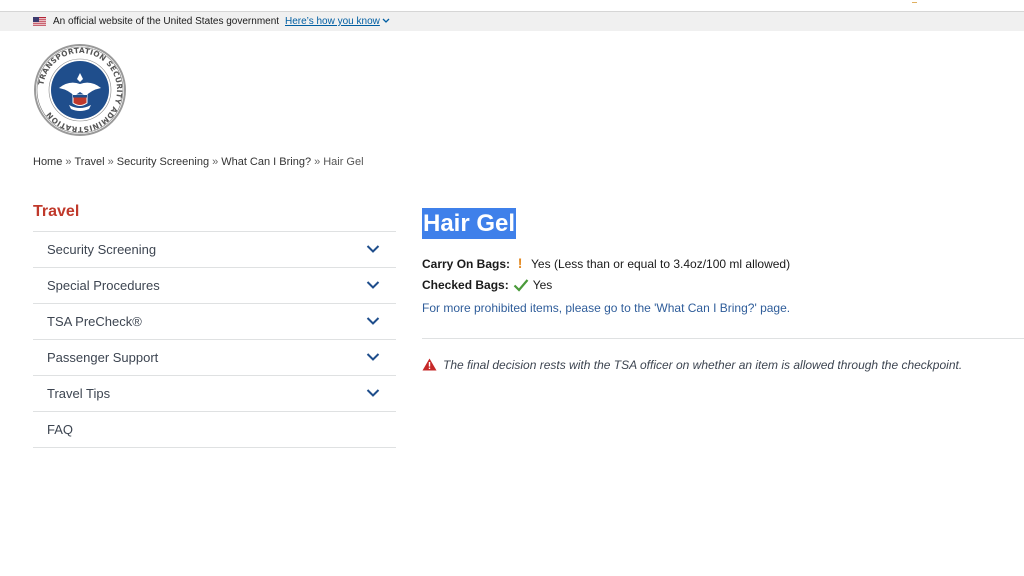 This screenshot has width=1024, height=576. I want to click on breadcrumb-current: Hair Gel, so click(343, 162).